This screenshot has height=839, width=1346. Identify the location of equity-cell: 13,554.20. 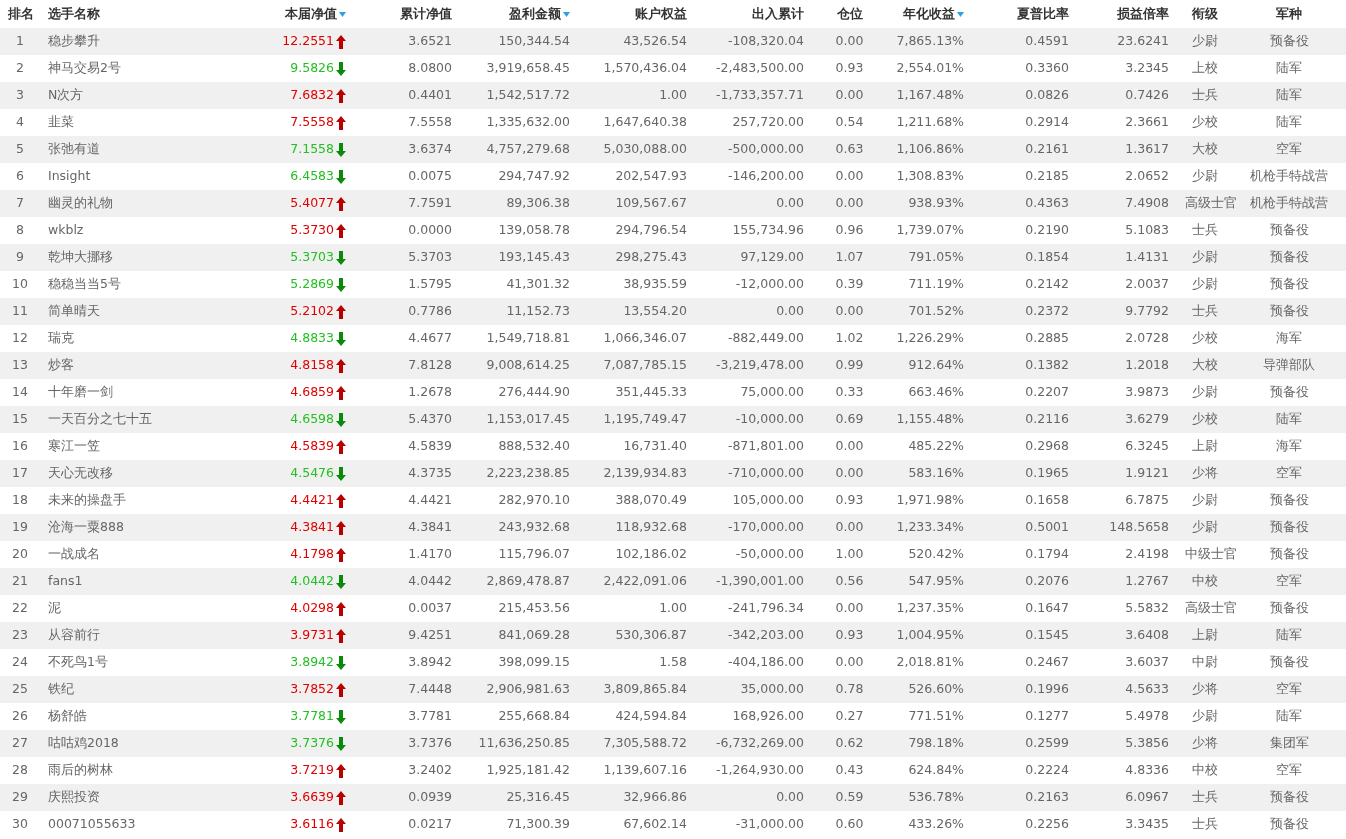
(655, 311).